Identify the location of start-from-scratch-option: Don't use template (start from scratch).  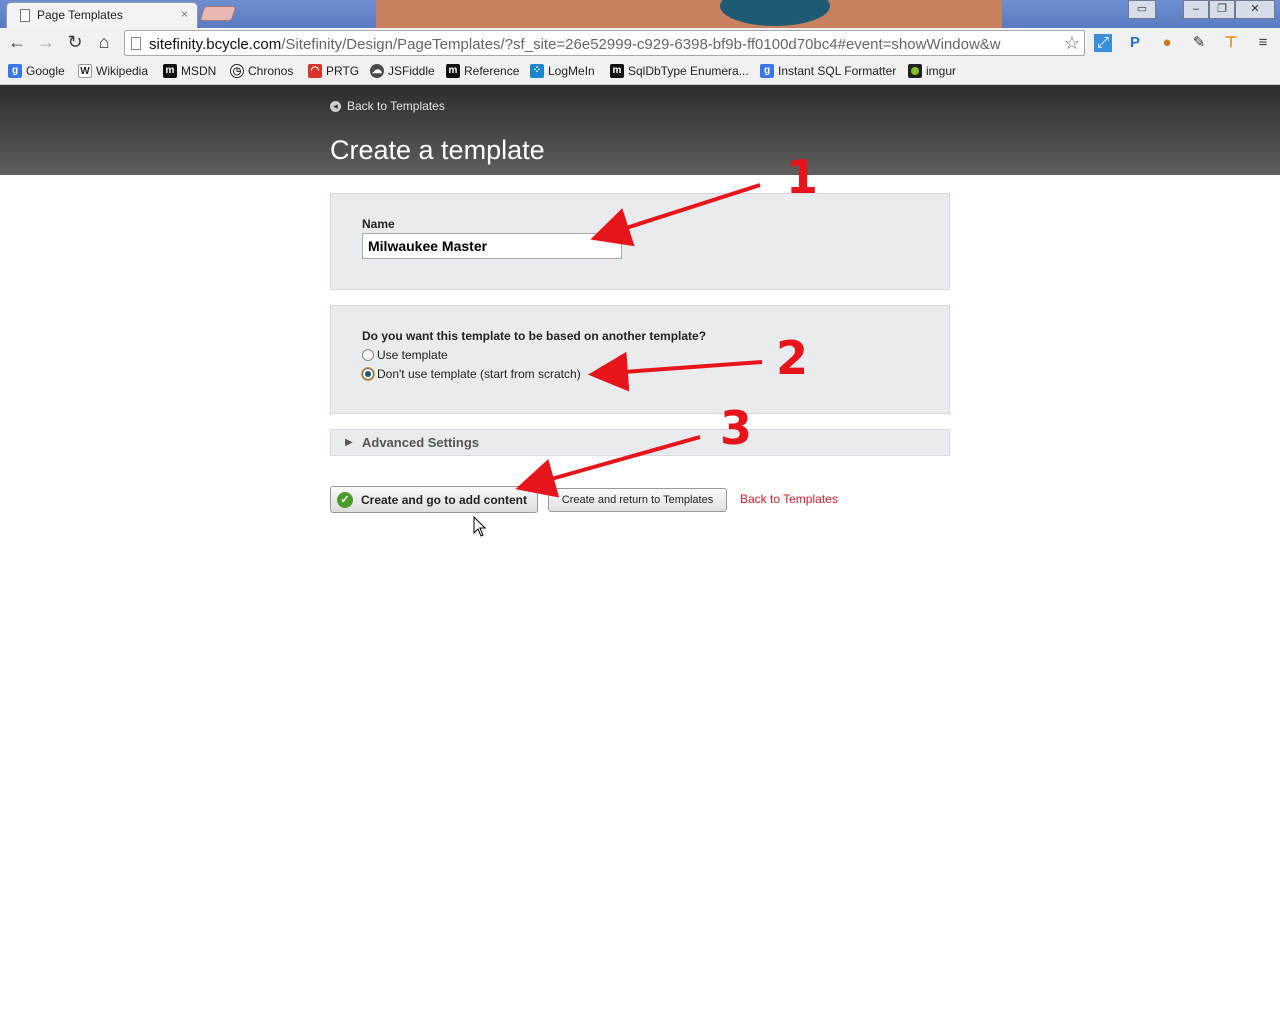
(471, 374).